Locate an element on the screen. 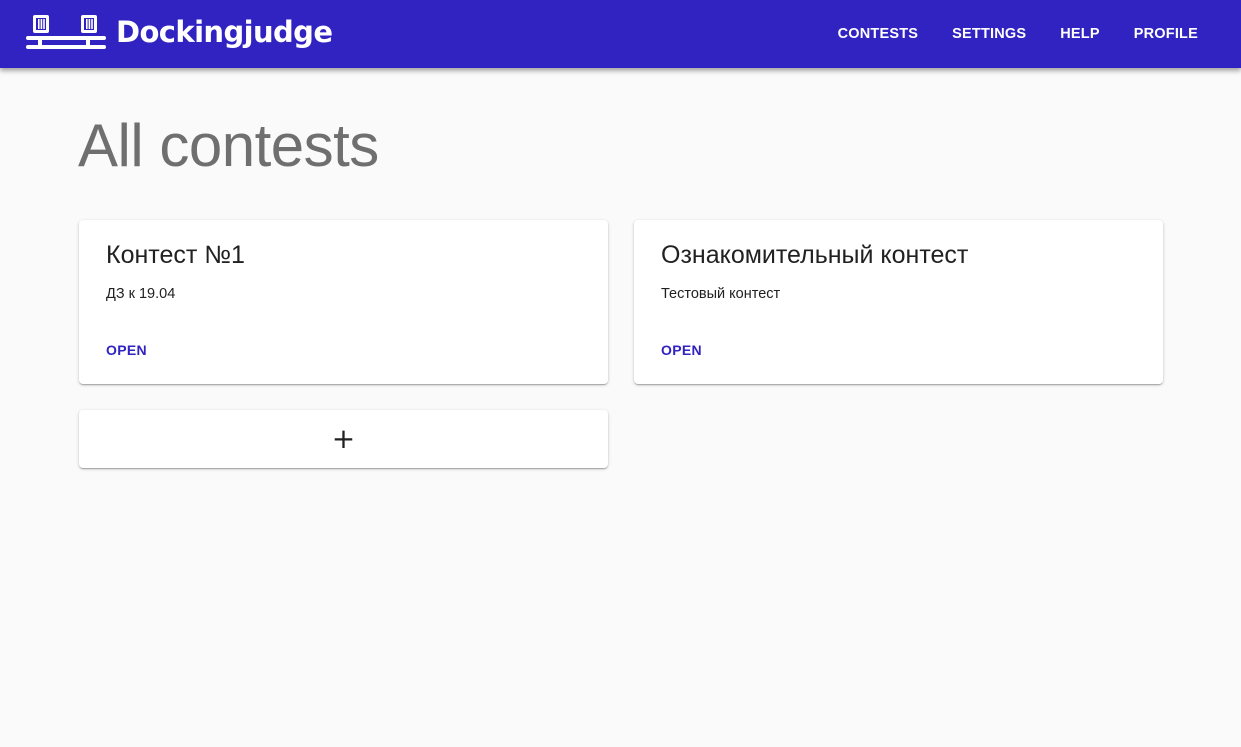 The image size is (1241, 747). top-nav: CONTESTS SETTINGS HELP PROFILE is located at coordinates (1018, 34).